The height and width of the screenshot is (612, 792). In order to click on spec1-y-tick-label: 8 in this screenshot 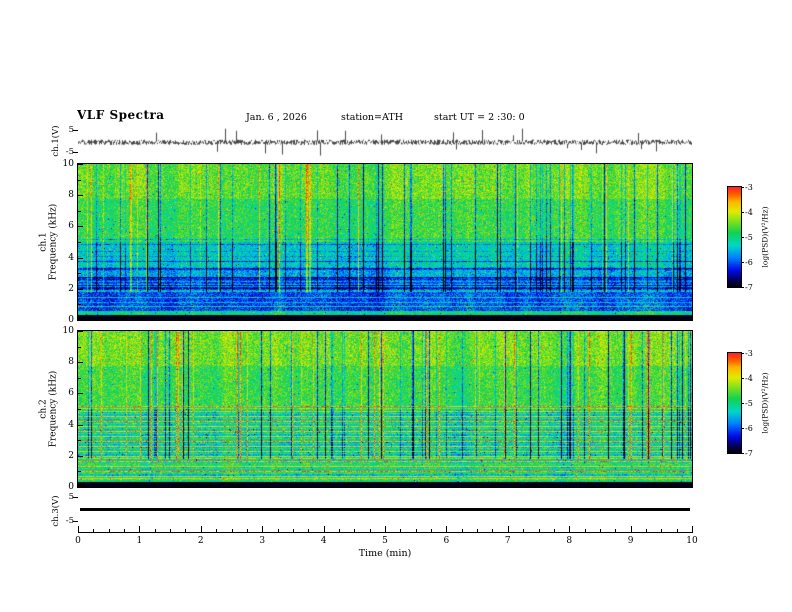, I will do `click(71, 195)`.